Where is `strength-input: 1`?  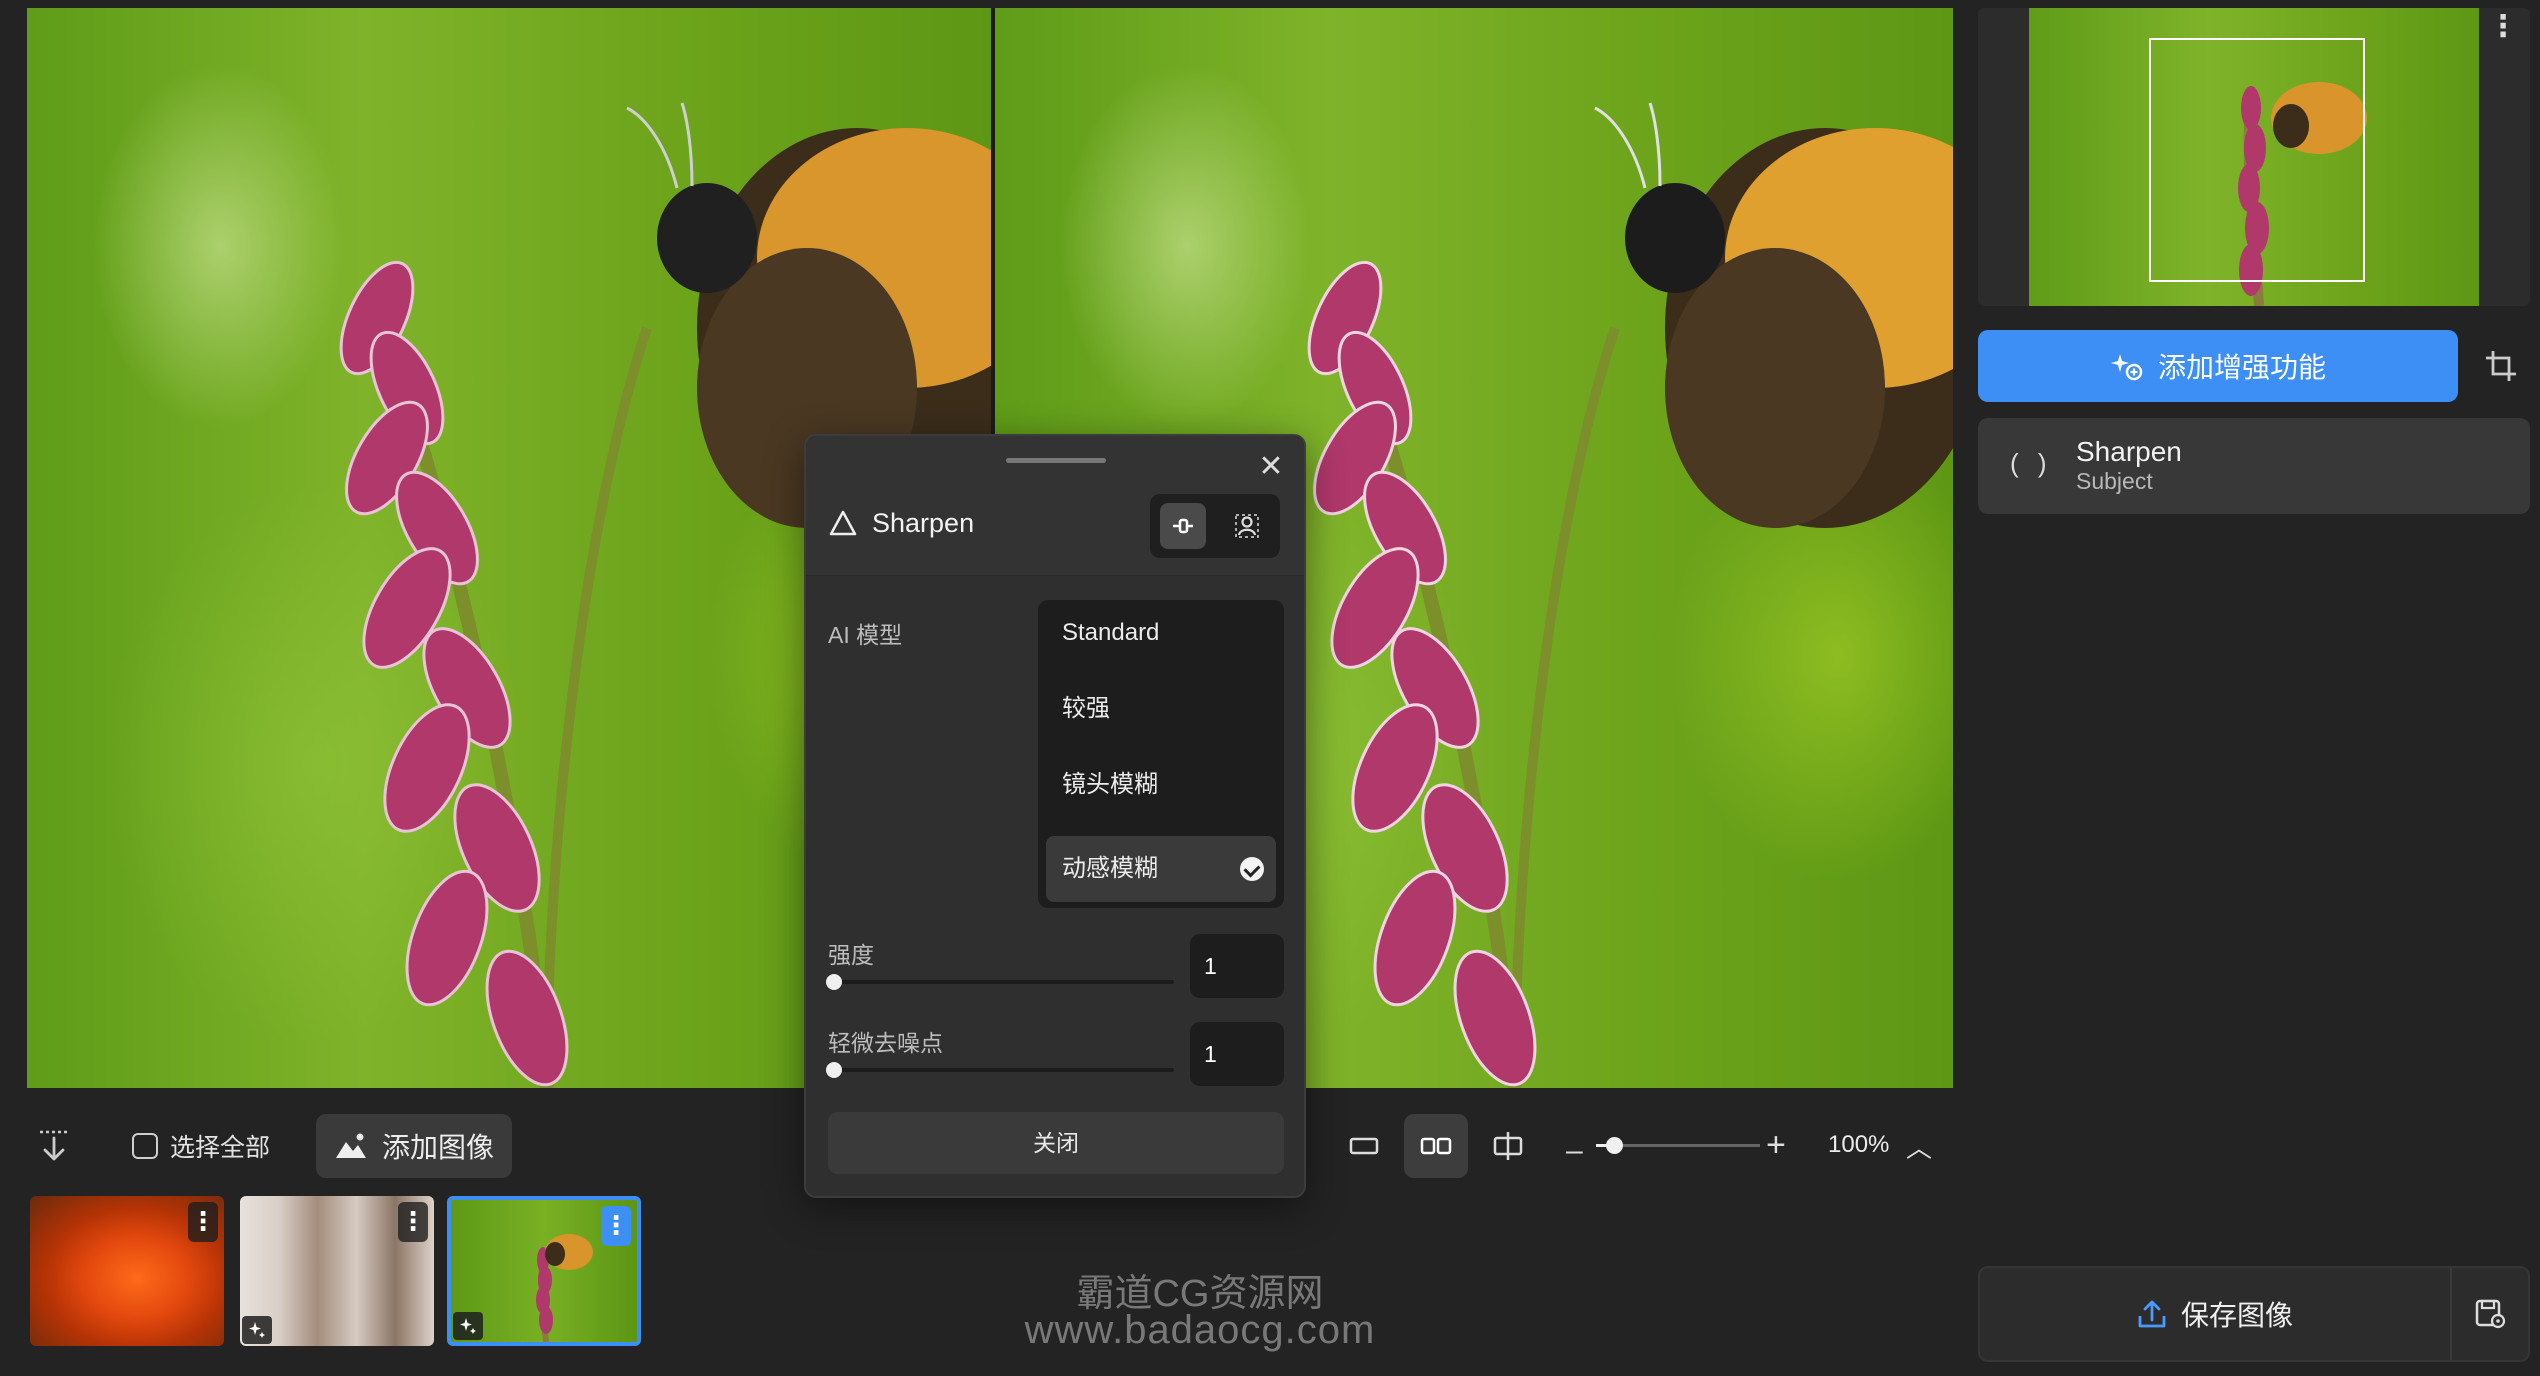
strength-input: 1 is located at coordinates (1237, 966).